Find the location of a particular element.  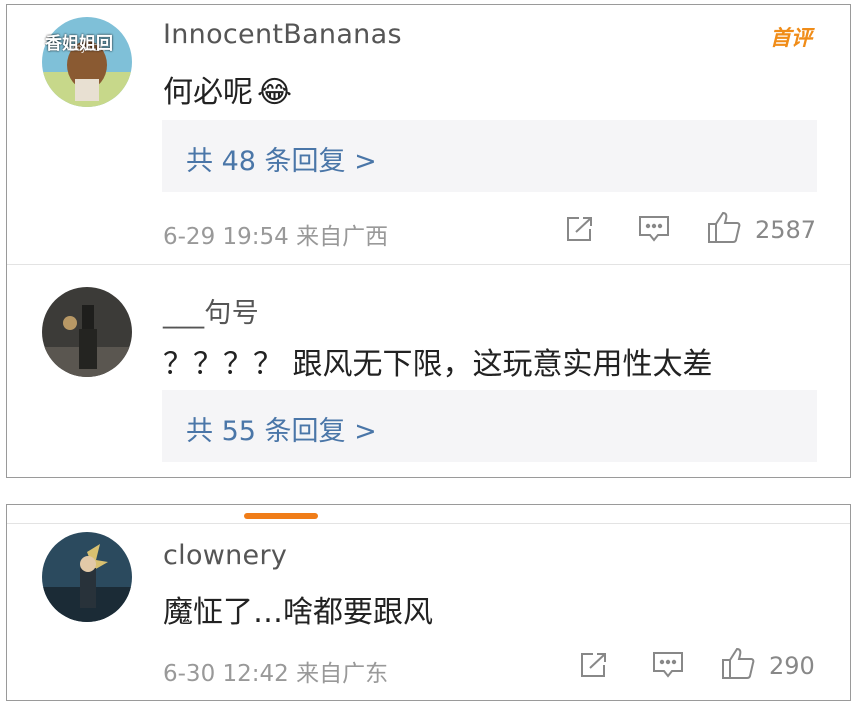

replies-link: 共 48 条回复 > is located at coordinates (281, 158).